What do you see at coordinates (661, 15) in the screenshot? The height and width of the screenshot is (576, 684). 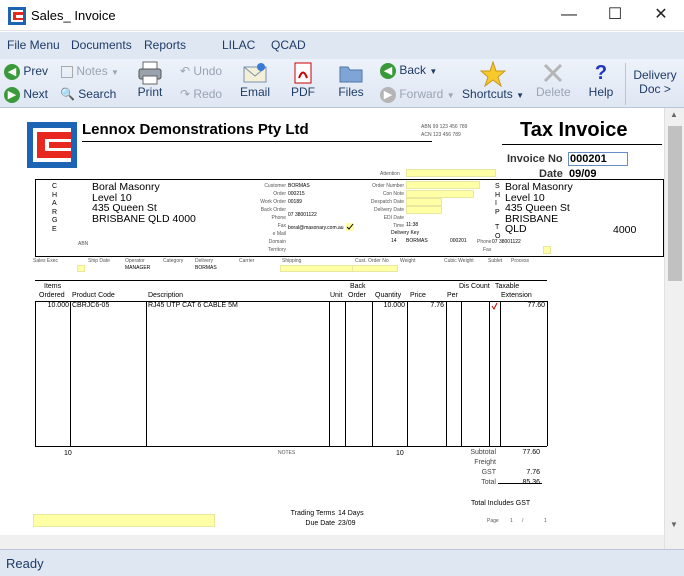 I see `close-icon: ✕` at bounding box center [661, 15].